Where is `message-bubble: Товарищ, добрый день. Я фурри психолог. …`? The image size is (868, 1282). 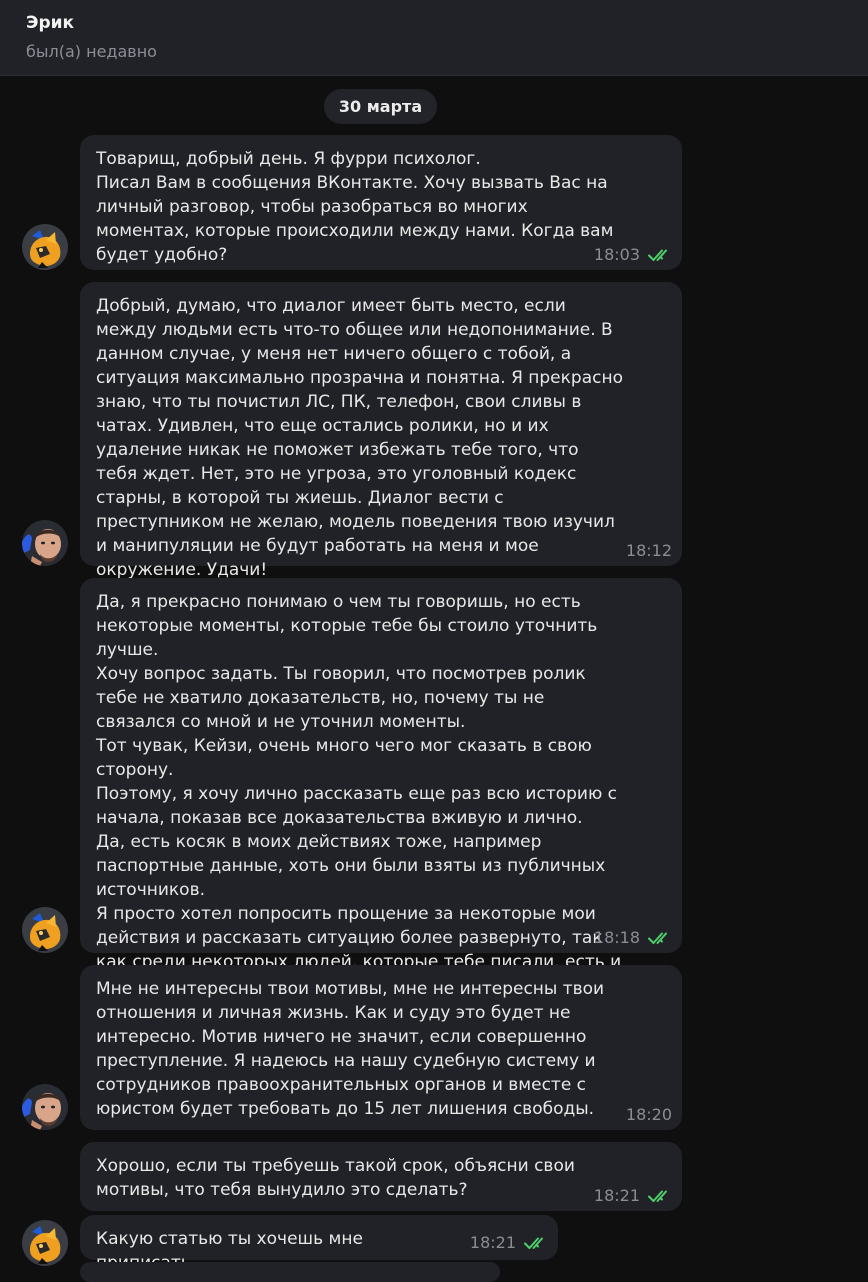 message-bubble: Товарищ, добрый день. Я фурри психолог. … is located at coordinates (381, 202).